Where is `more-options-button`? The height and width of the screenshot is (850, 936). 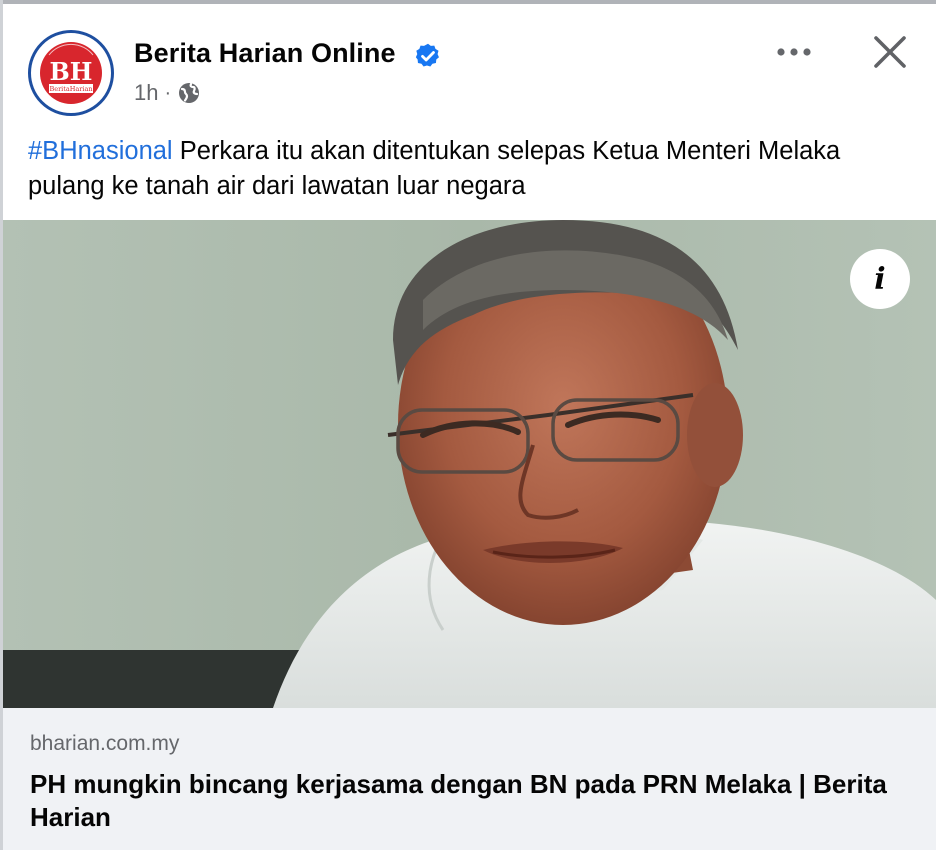 more-options-button is located at coordinates (794, 52).